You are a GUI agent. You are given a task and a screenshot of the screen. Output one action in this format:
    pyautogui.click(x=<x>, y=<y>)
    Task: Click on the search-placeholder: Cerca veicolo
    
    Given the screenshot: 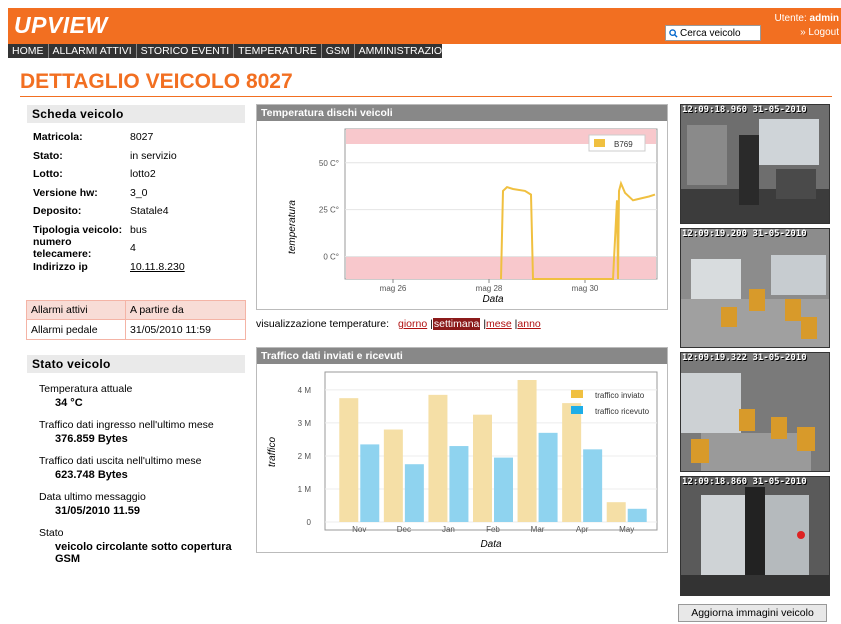 What is the action you would take?
    pyautogui.click(x=710, y=33)
    